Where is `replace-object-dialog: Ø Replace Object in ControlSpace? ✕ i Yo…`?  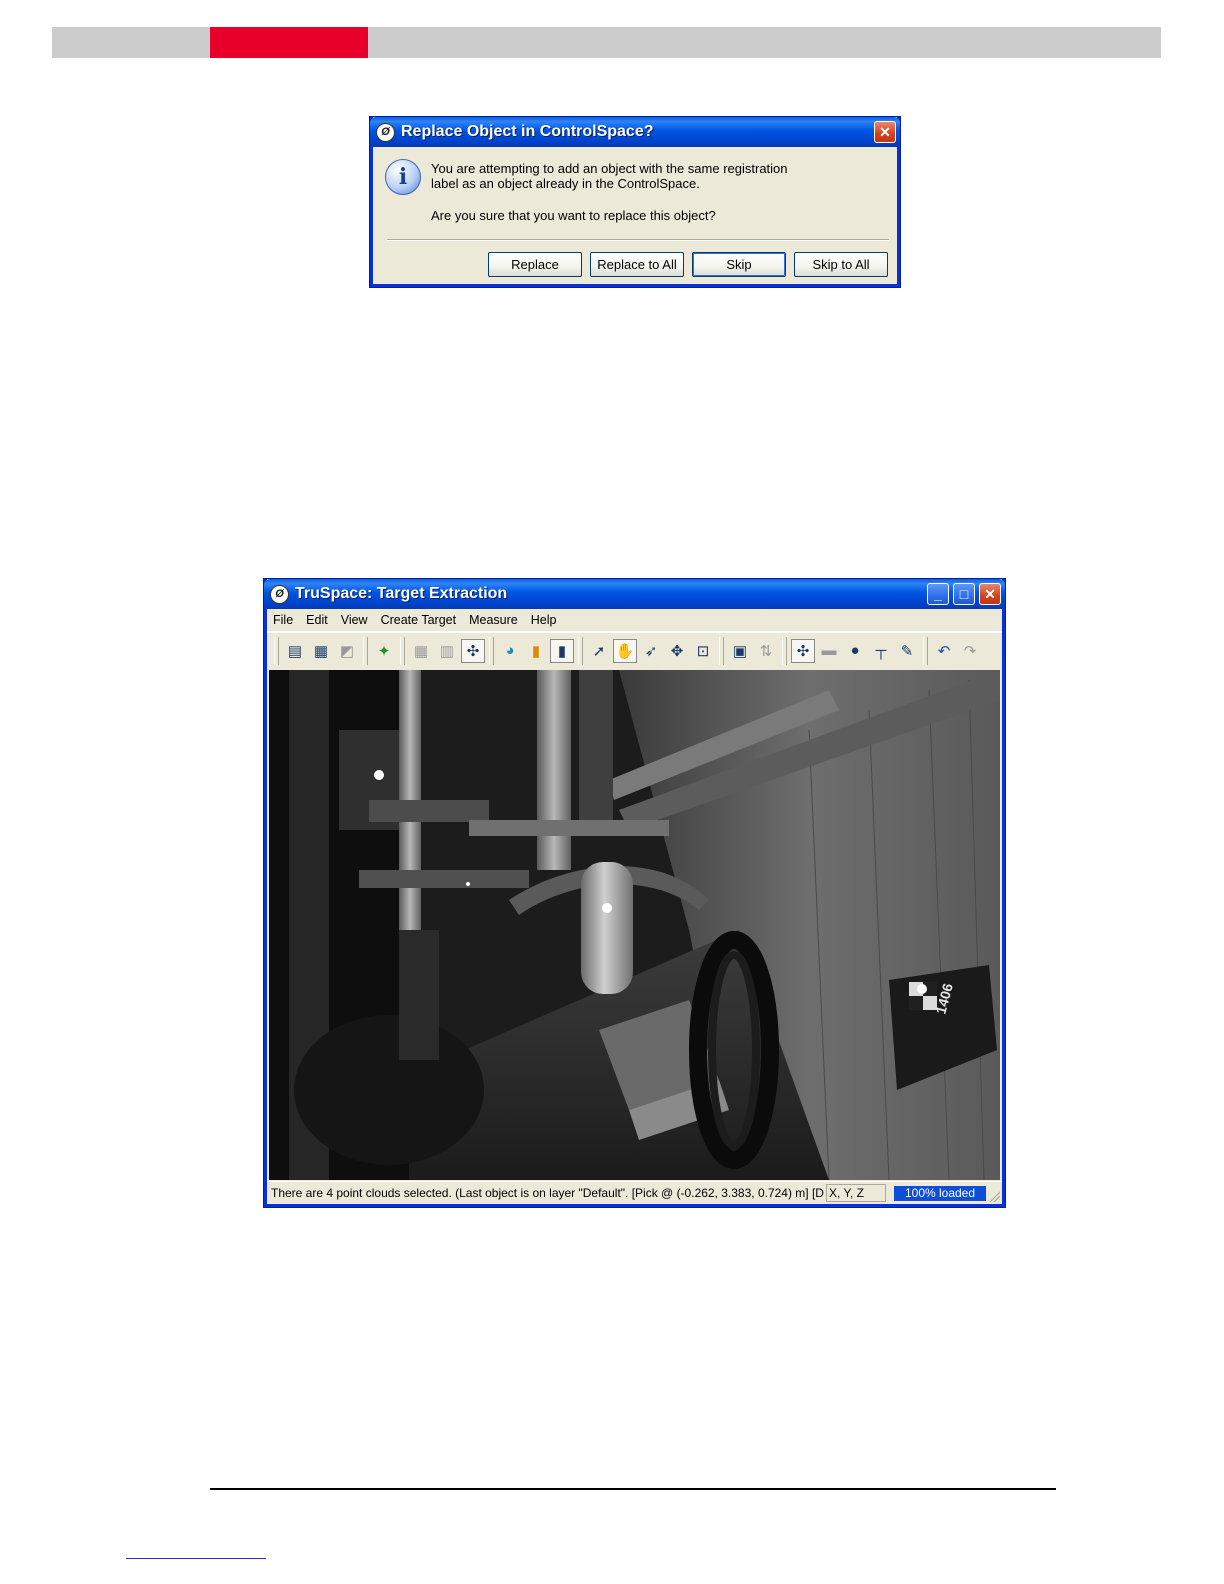 replace-object-dialog: Ø Replace Object in ControlSpace? ✕ i Yo… is located at coordinates (635, 202).